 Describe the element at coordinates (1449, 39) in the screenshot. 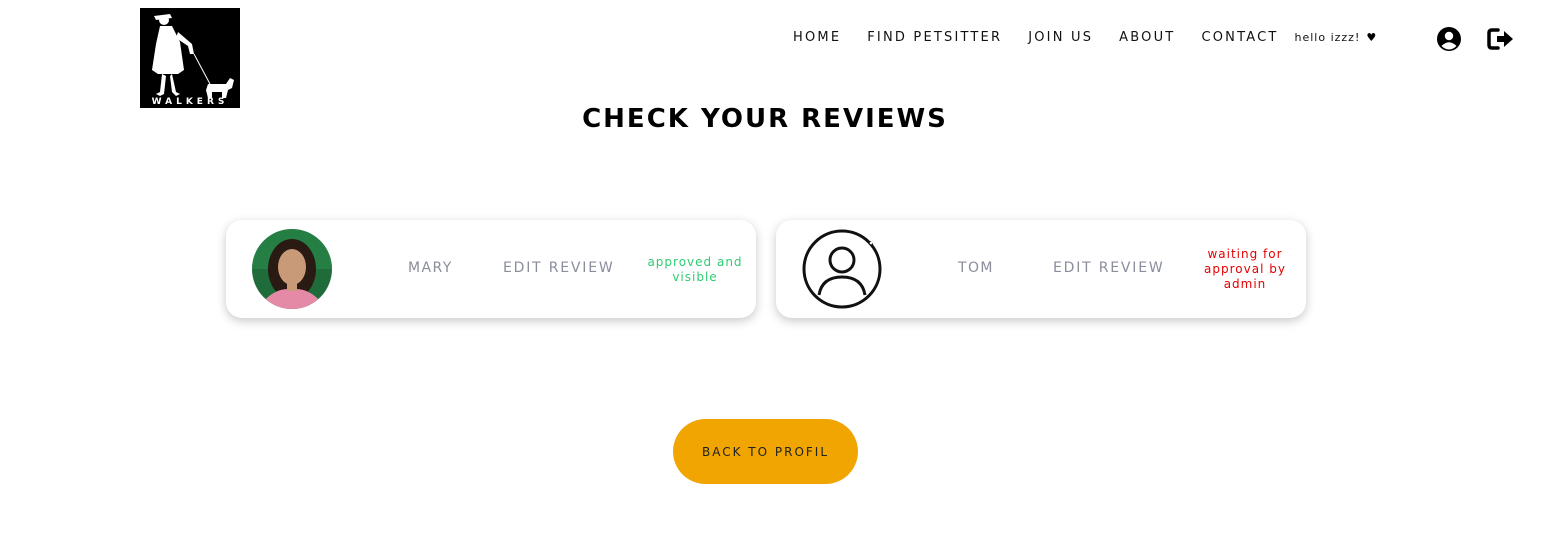

I see `user-circle-icon` at that location.